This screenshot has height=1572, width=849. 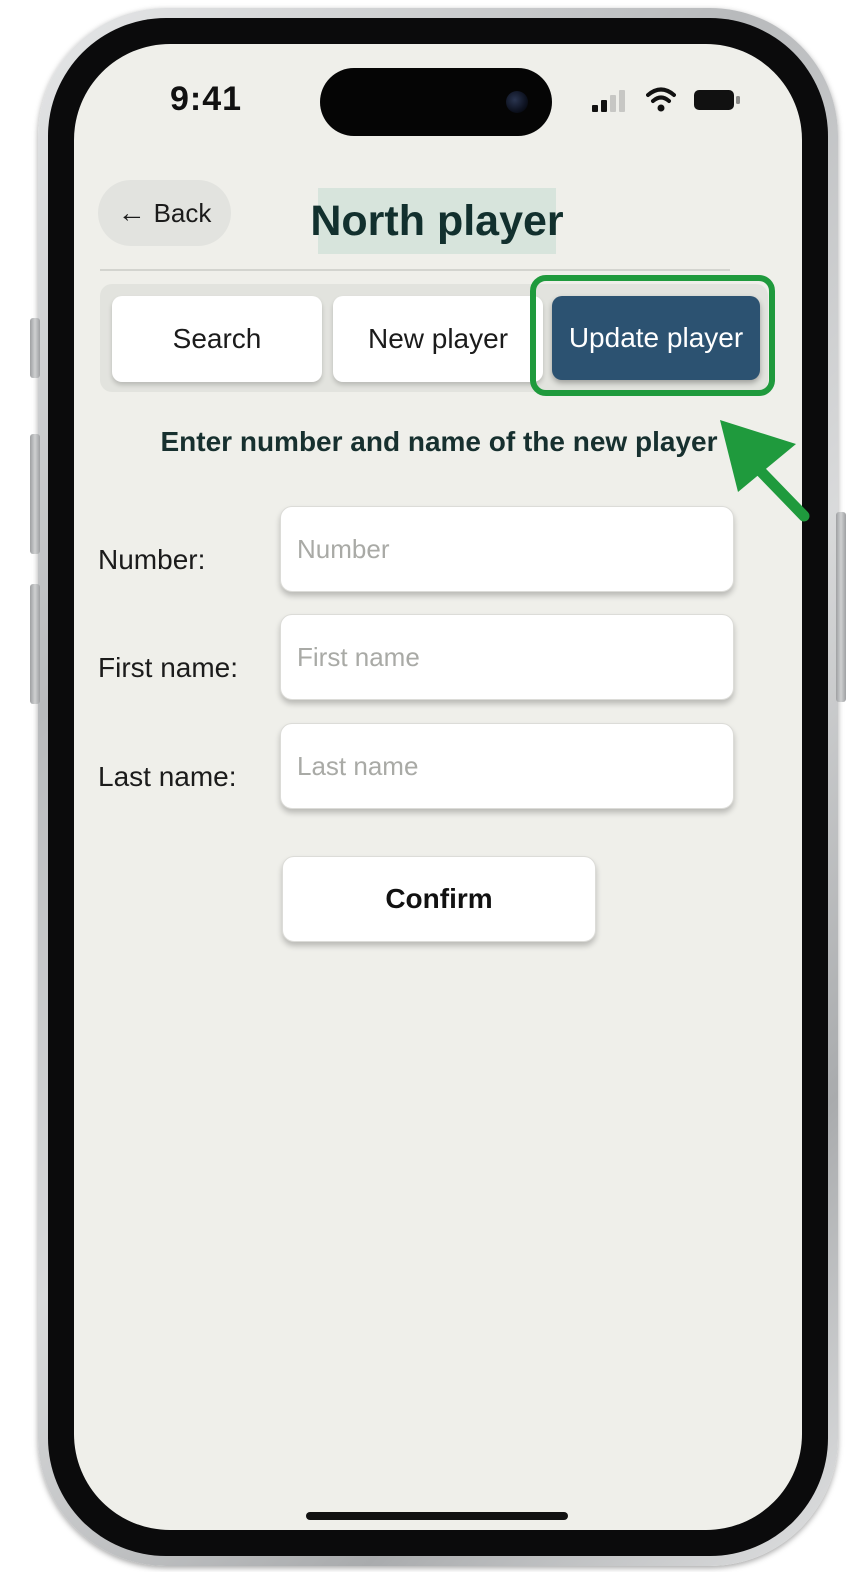 What do you see at coordinates (841, 607) in the screenshot?
I see `power-button` at bounding box center [841, 607].